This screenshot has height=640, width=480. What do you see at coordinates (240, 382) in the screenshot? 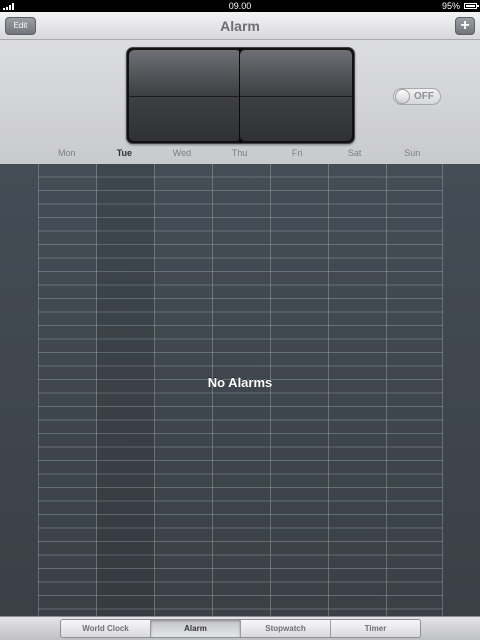
I see `empty-state-message: No Alarms` at bounding box center [240, 382].